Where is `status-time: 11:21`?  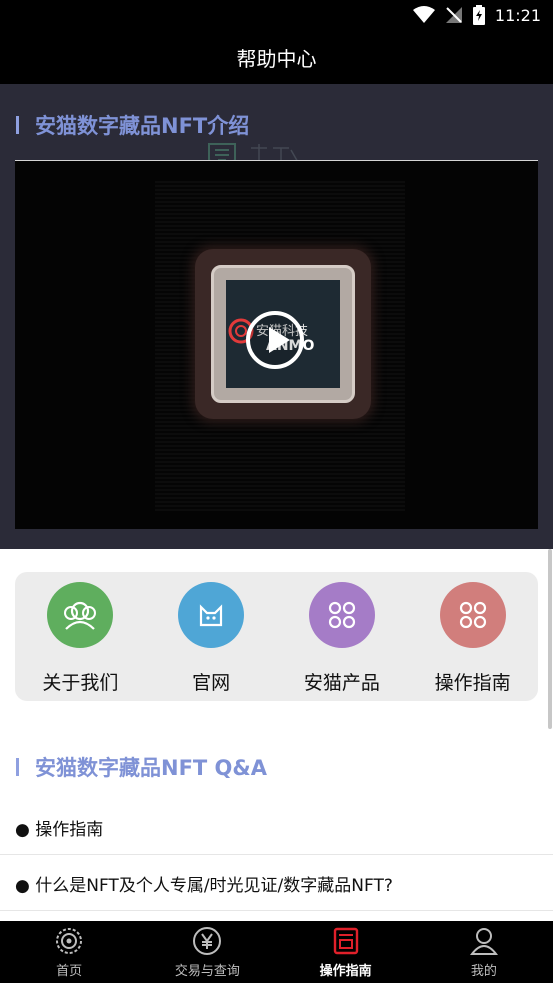 status-time: 11:21 is located at coordinates (517, 15).